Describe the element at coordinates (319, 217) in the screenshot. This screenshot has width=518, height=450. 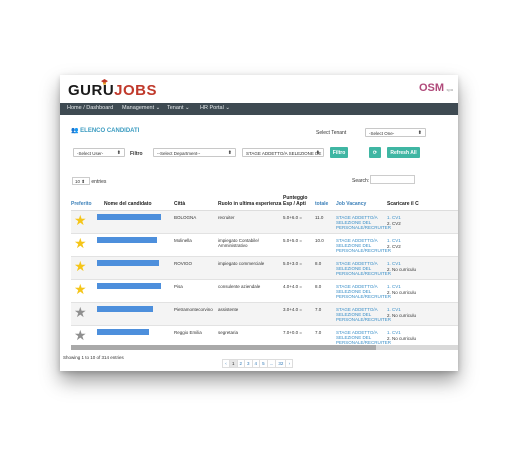
I see `cell-total: 11.0` at that location.